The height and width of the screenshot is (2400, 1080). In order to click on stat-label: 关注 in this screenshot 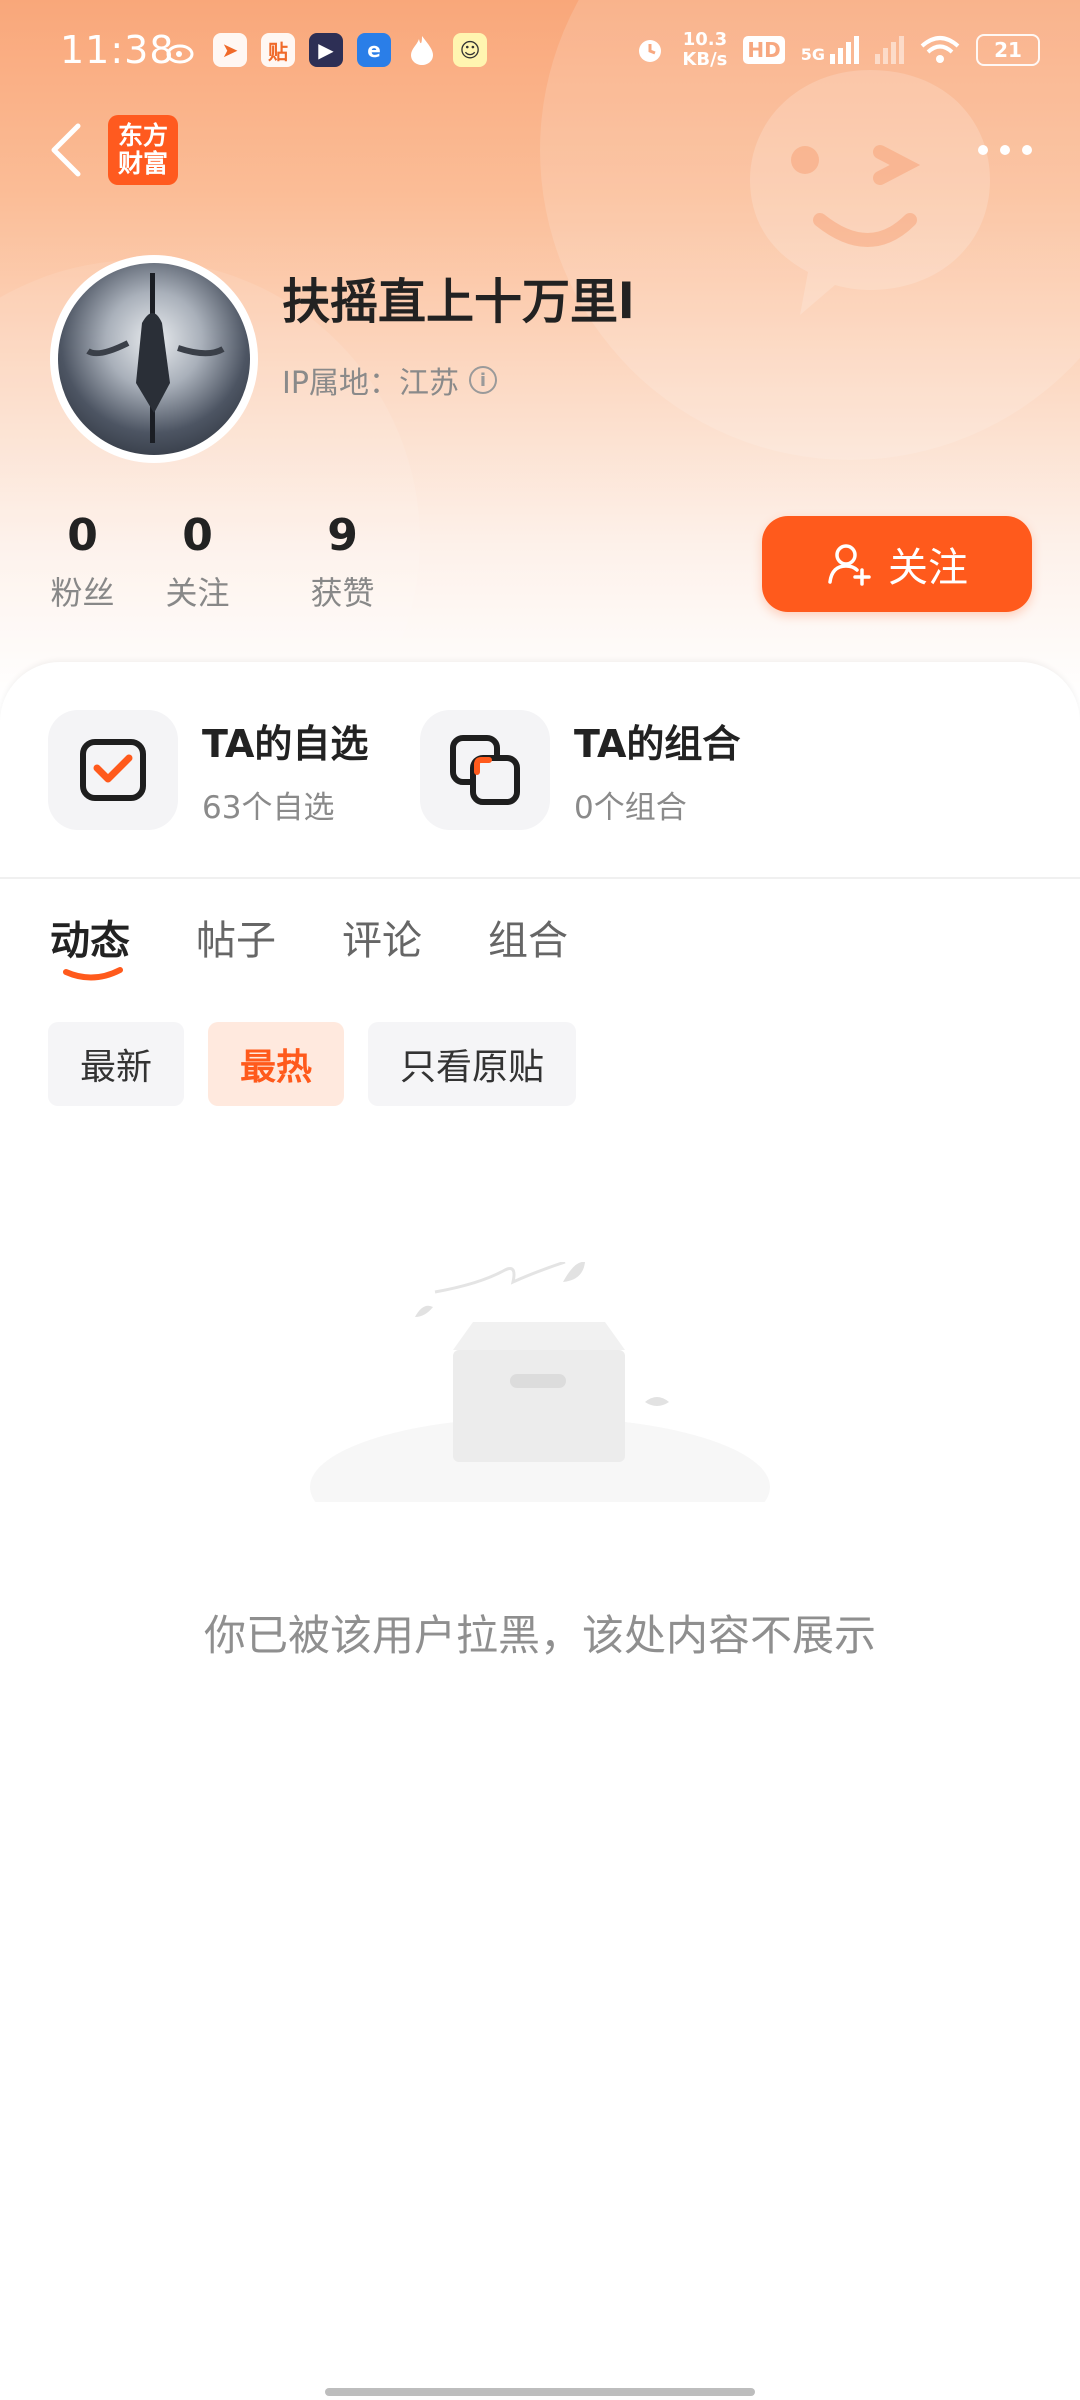, I will do `click(197, 593)`.